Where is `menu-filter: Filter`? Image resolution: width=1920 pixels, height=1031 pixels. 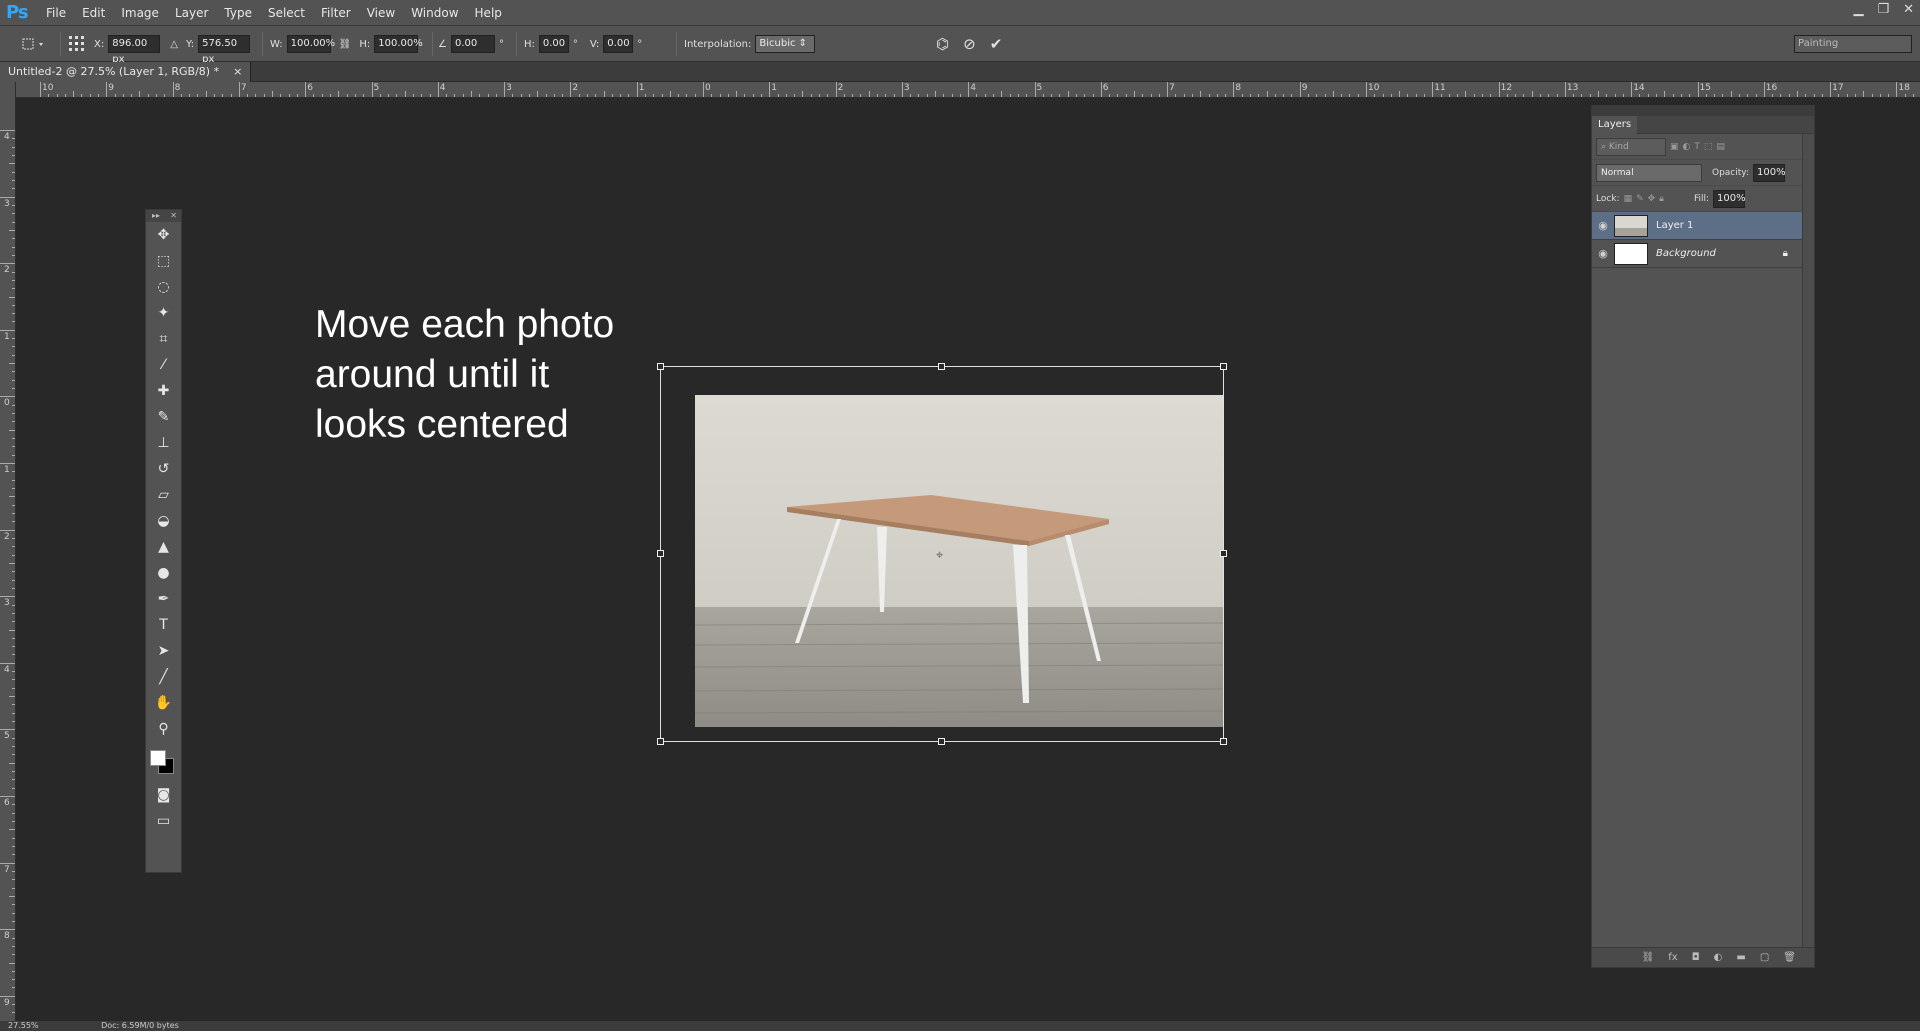
menu-filter: Filter is located at coordinates (336, 13).